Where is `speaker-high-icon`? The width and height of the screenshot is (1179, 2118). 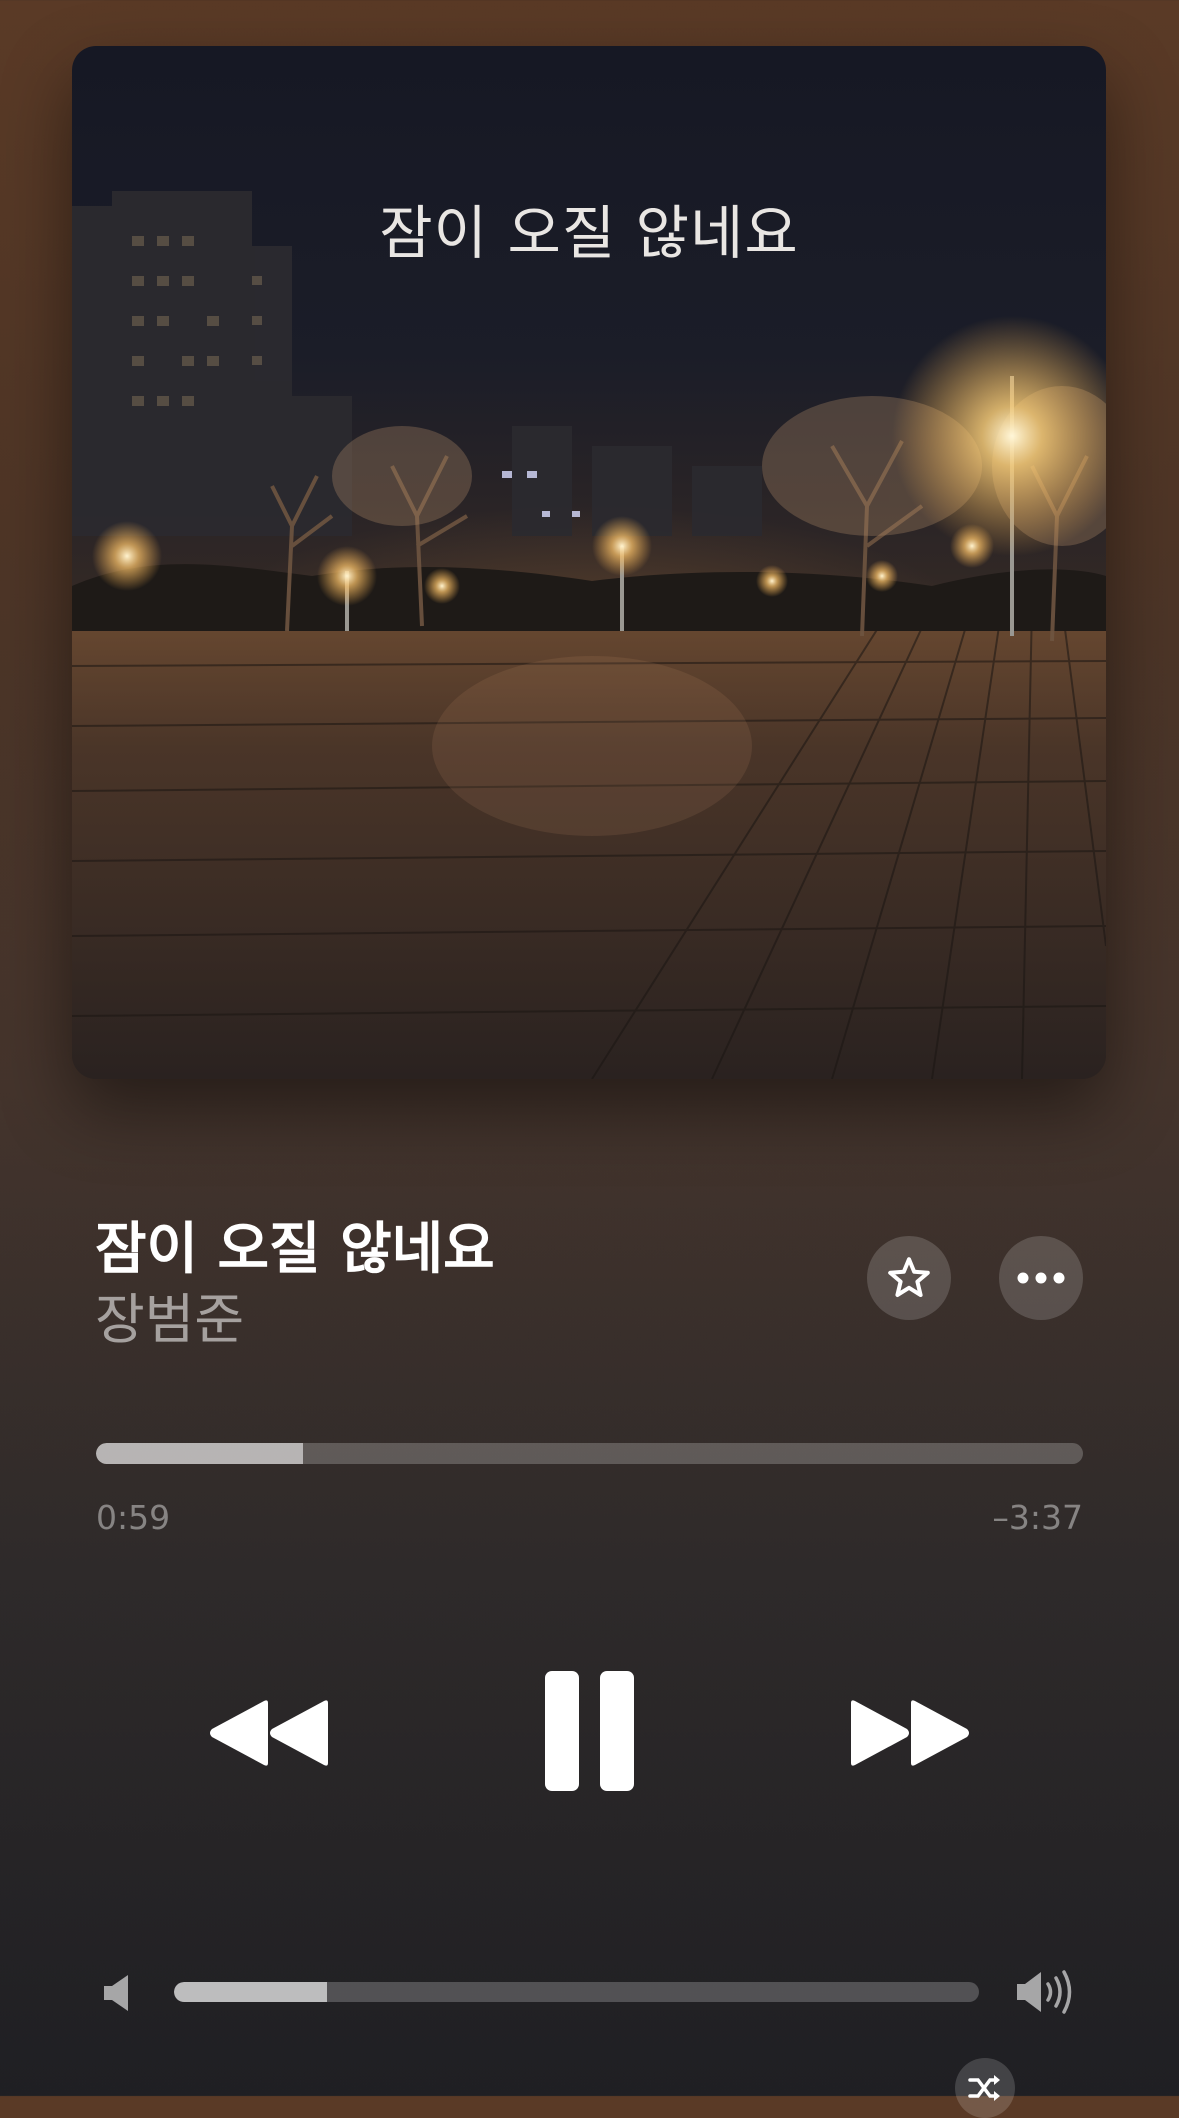
speaker-high-icon is located at coordinates (1044, 1992).